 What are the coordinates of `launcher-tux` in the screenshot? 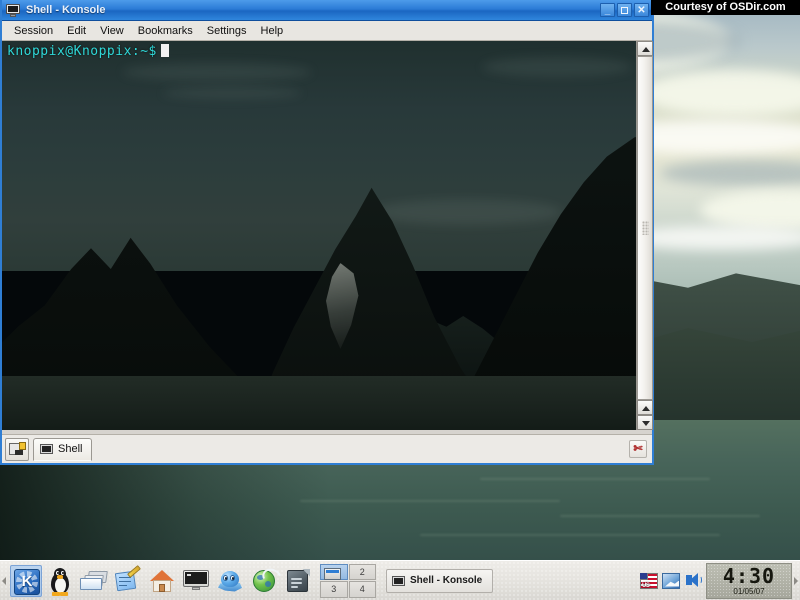 It's located at (60, 581).